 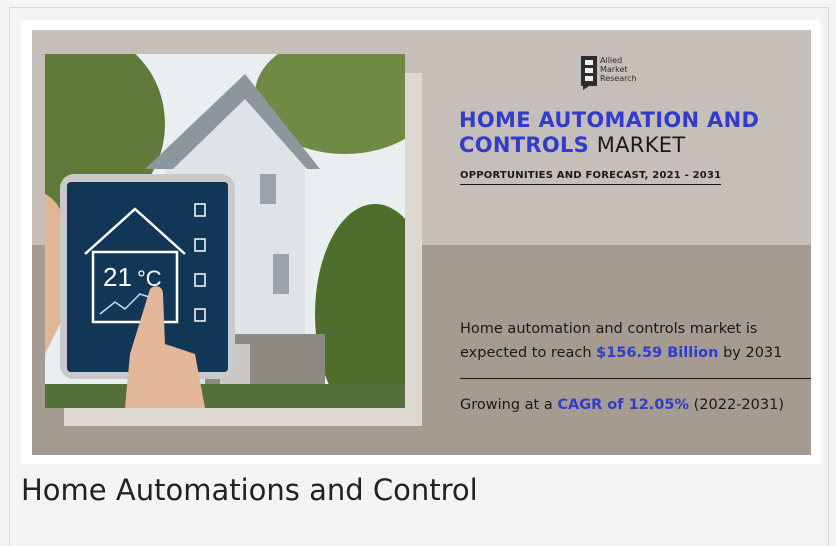 What do you see at coordinates (249, 490) in the screenshot?
I see `image-caption: Home Automations and Control` at bounding box center [249, 490].